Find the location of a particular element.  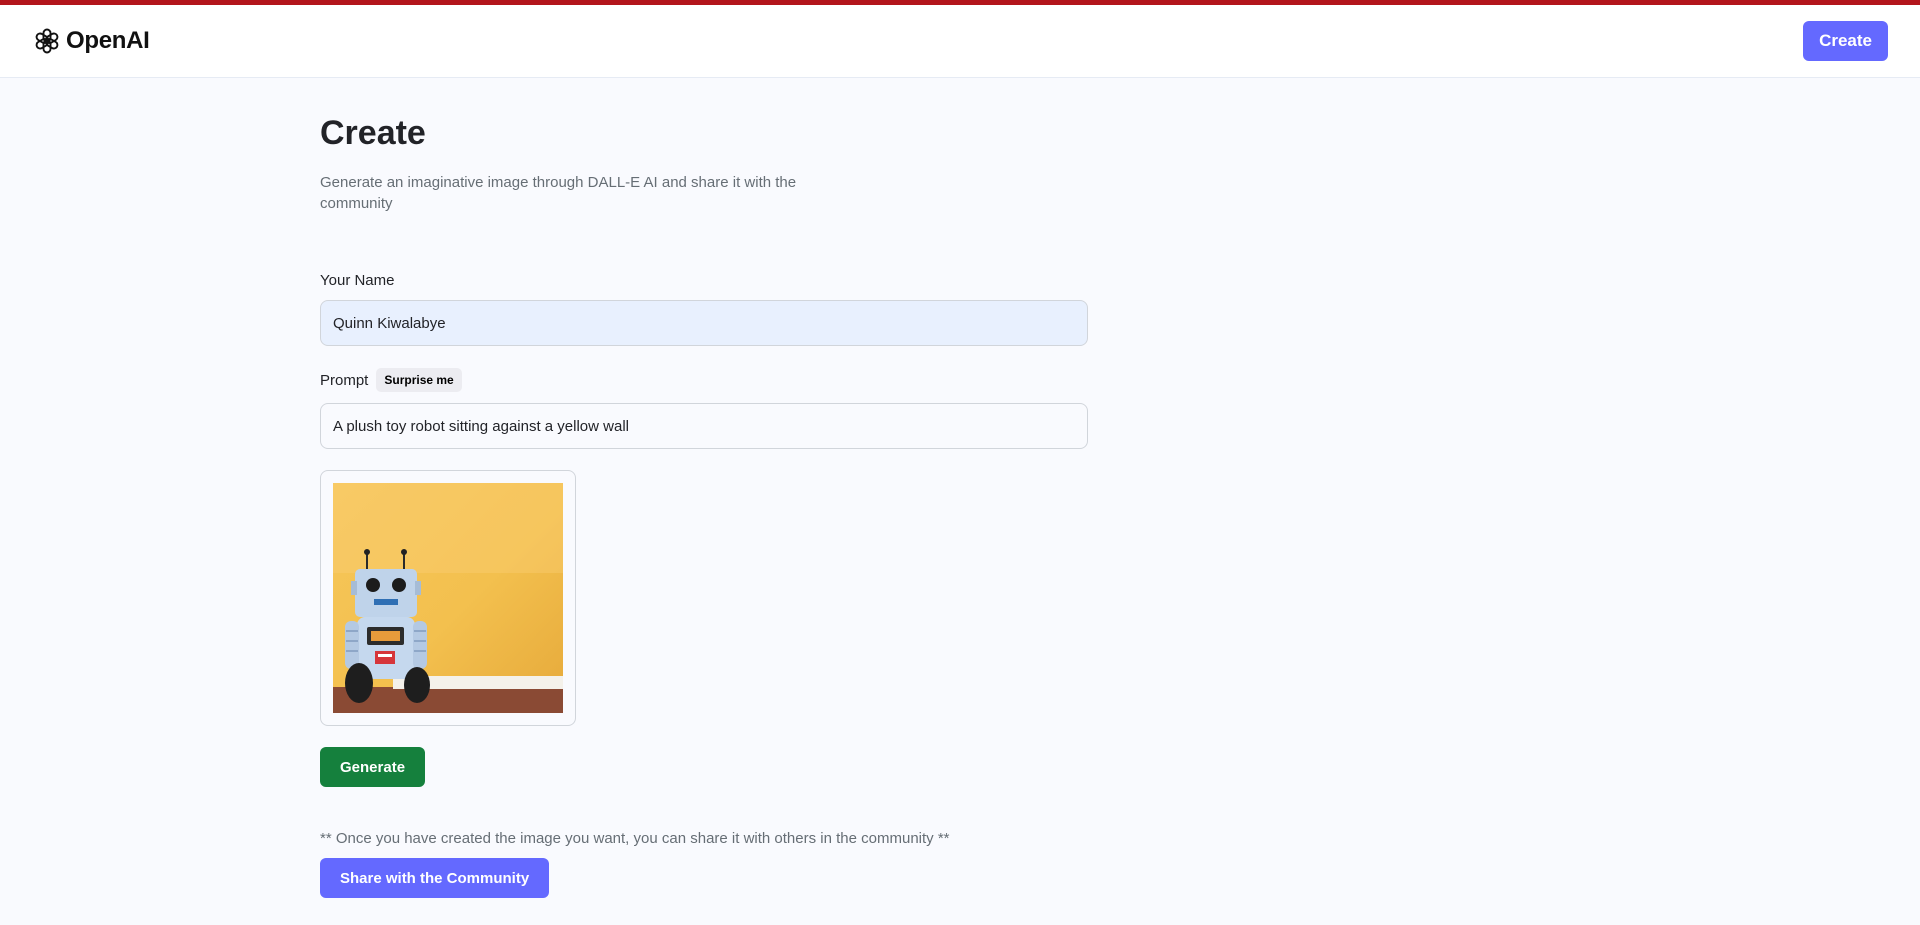

surprise-me-button: Surprise me is located at coordinates (419, 380).